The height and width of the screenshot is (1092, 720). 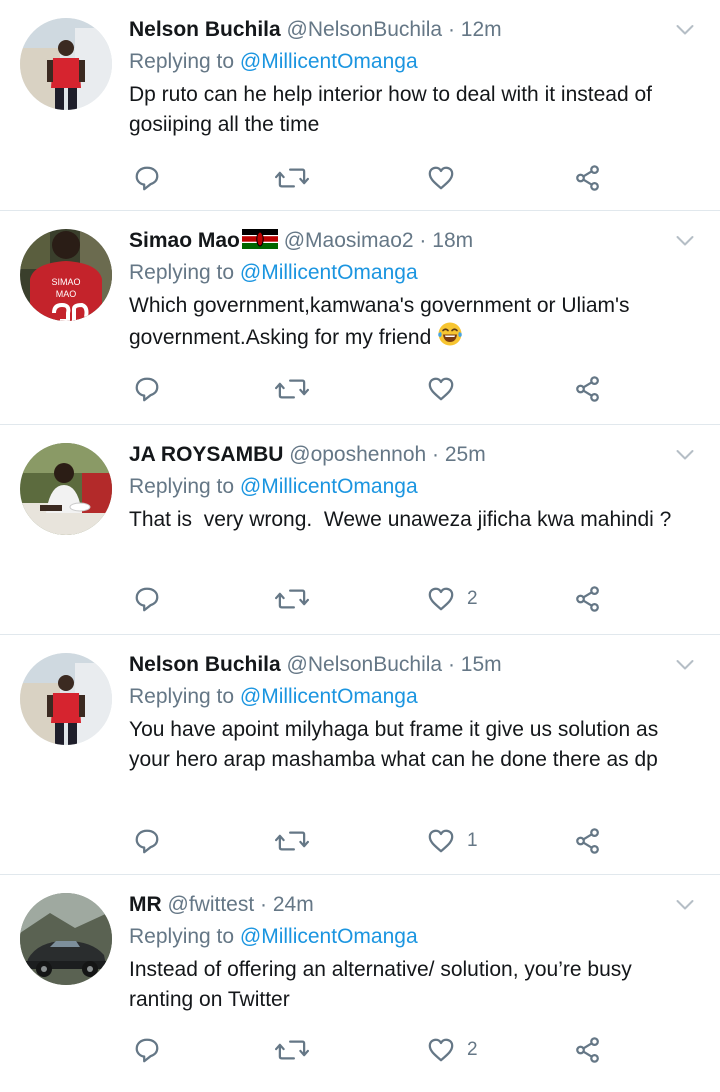 I want to click on user-handle: @oposhennoh, so click(x=357, y=454).